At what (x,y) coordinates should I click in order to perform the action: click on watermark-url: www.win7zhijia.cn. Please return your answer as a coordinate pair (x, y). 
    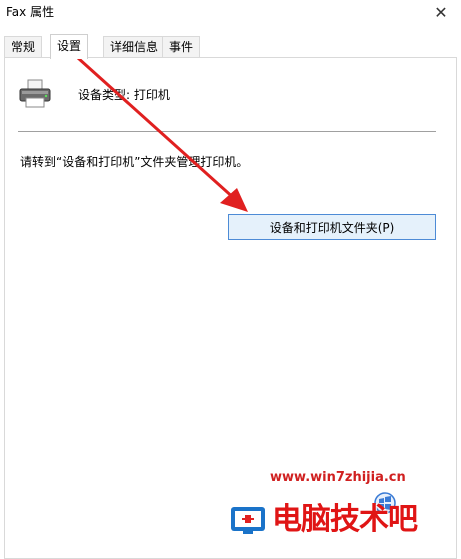
    Looking at the image, I should click on (338, 477).